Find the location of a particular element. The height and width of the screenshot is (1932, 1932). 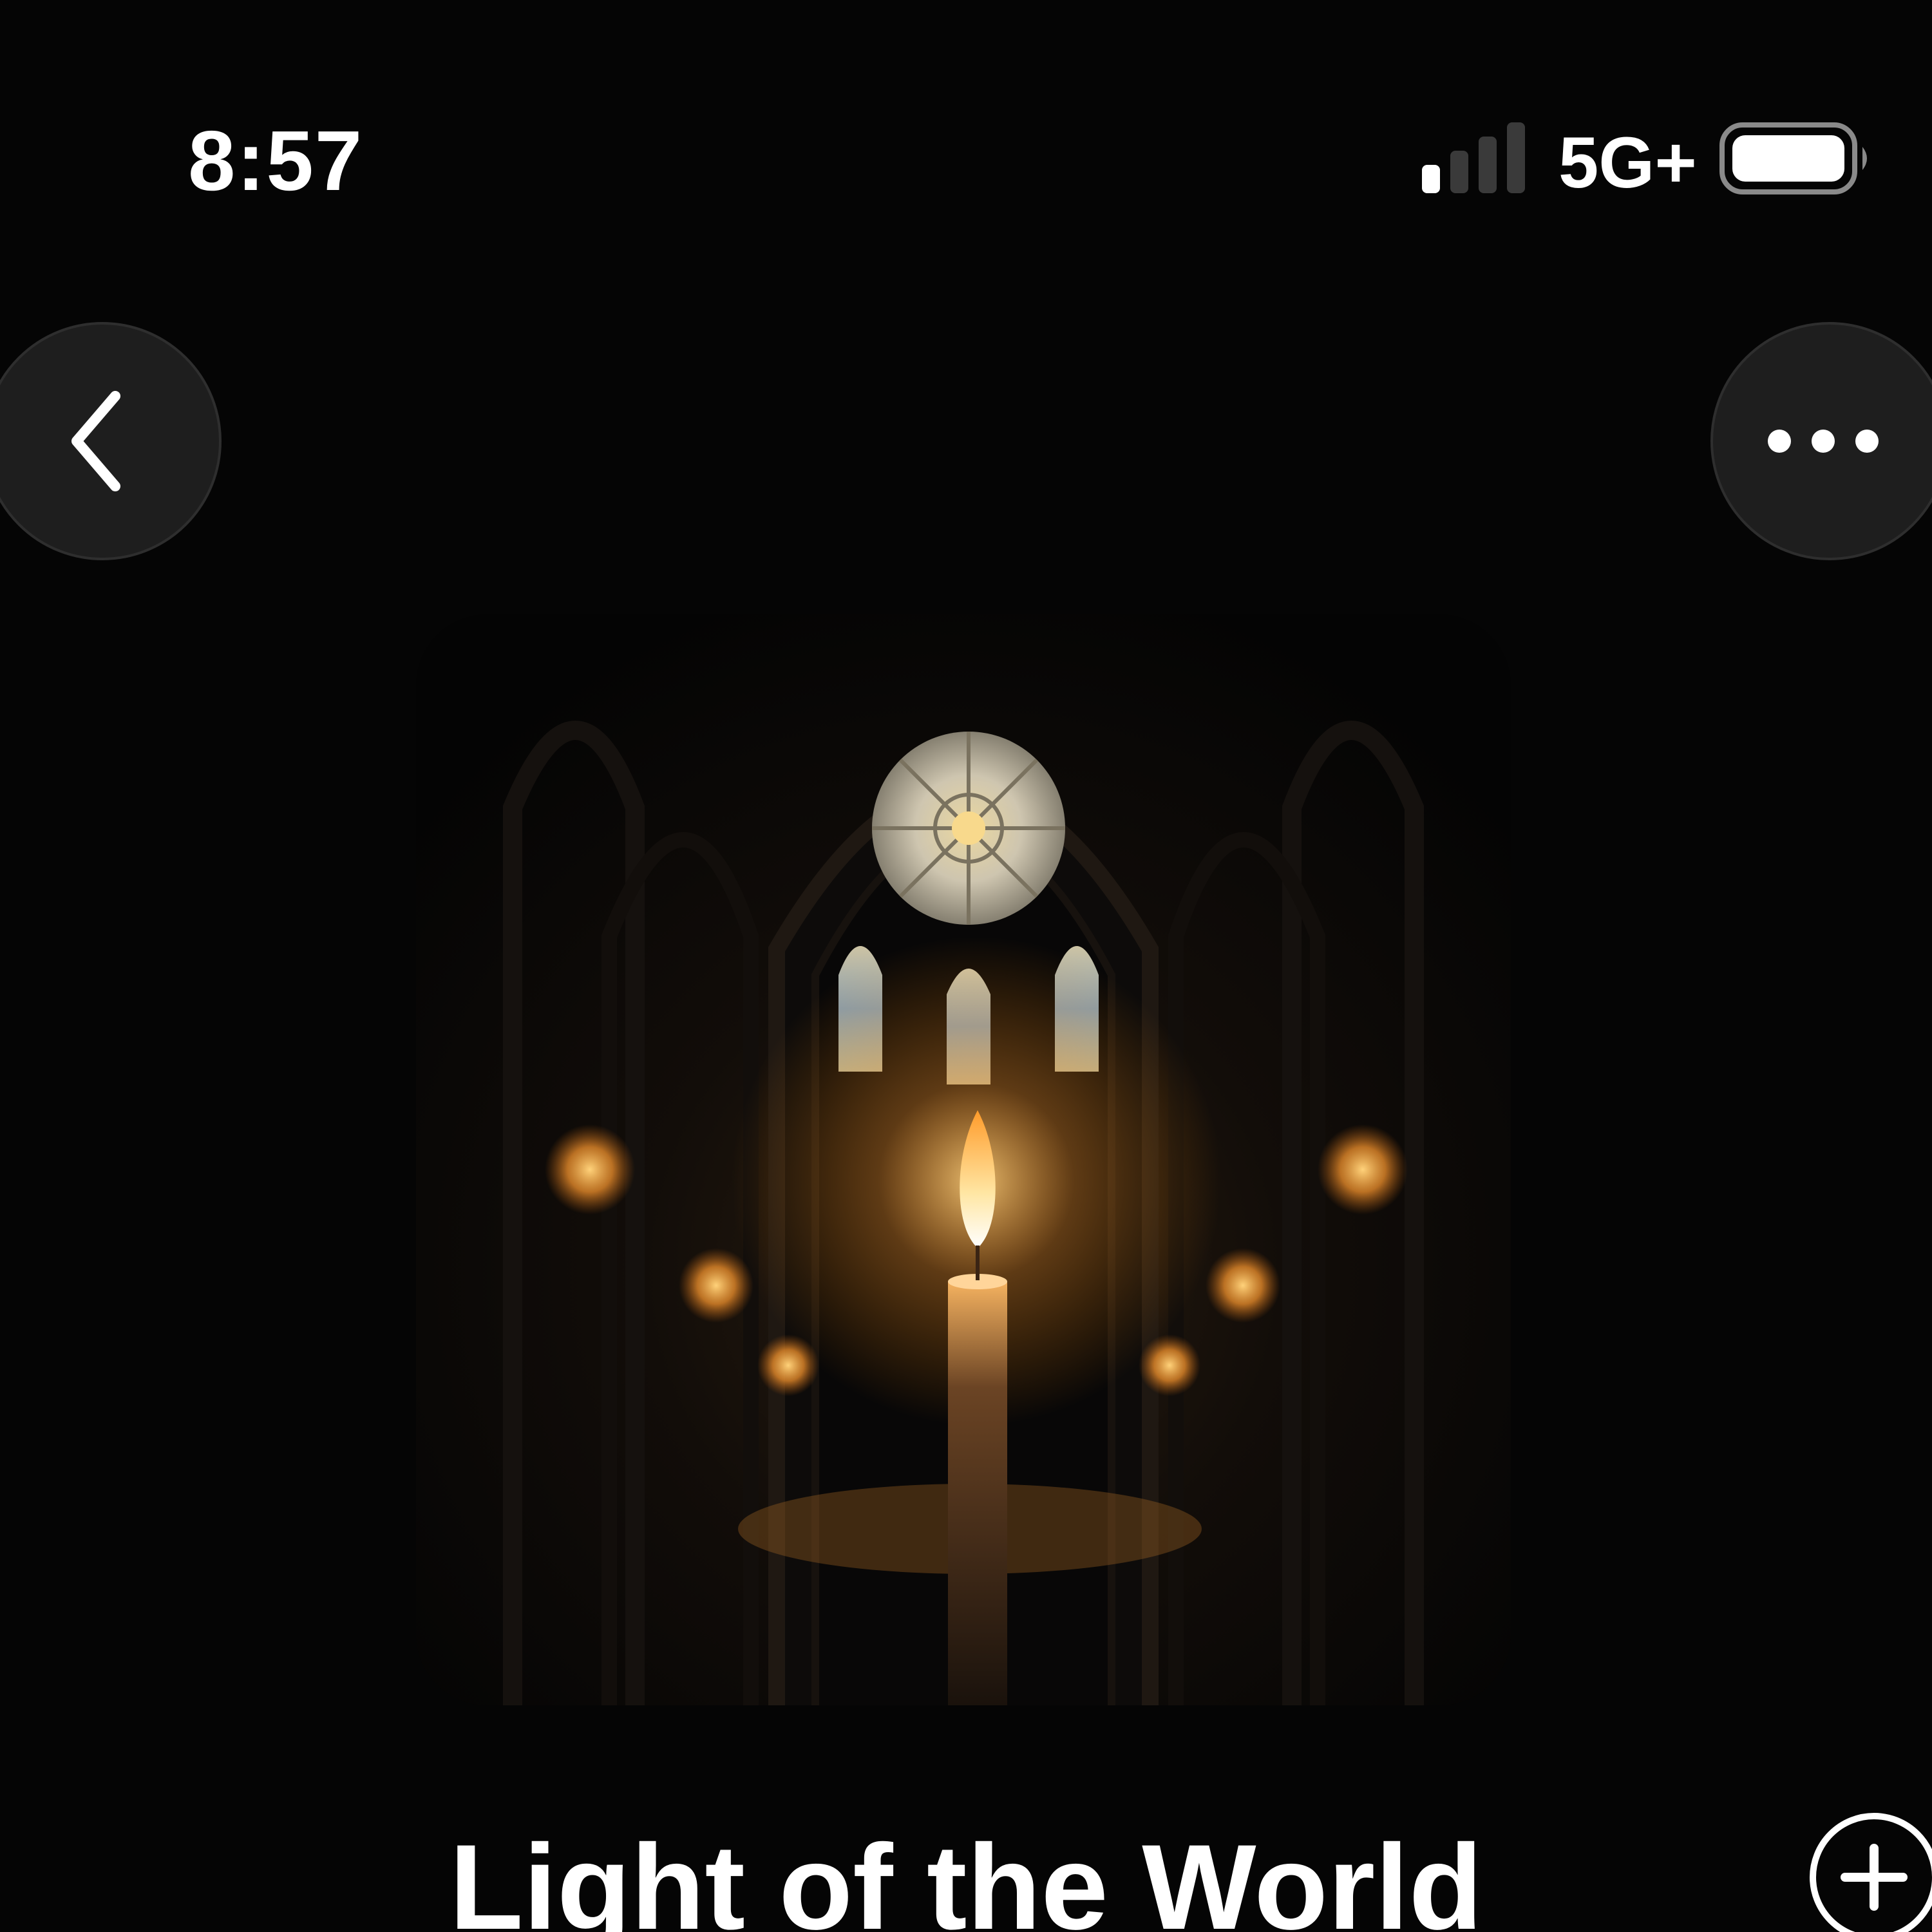

battery-icon is located at coordinates (1793, 158).